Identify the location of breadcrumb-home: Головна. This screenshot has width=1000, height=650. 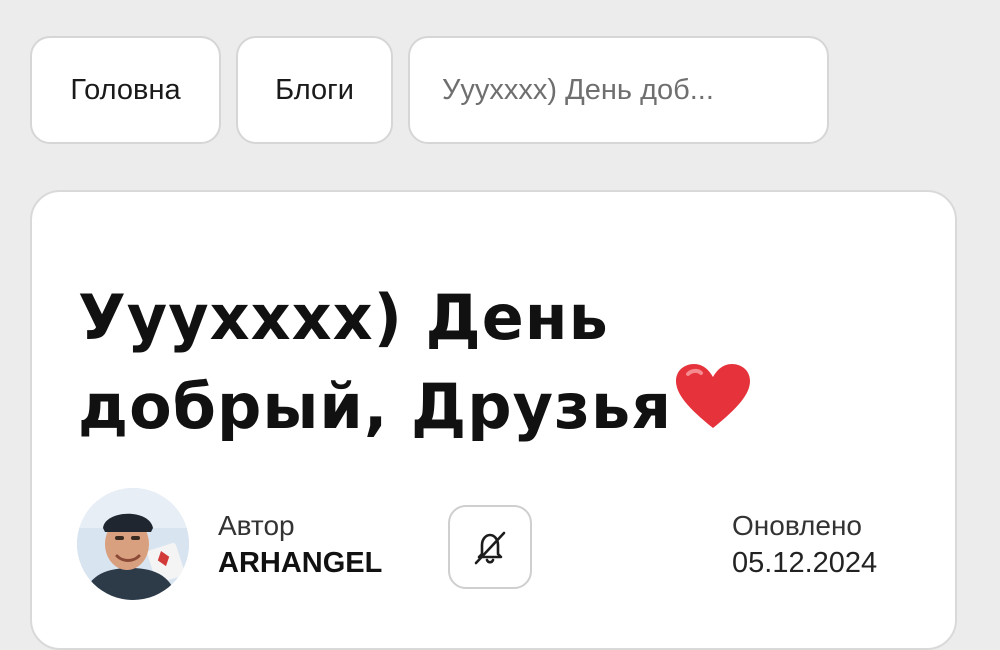
(125, 90).